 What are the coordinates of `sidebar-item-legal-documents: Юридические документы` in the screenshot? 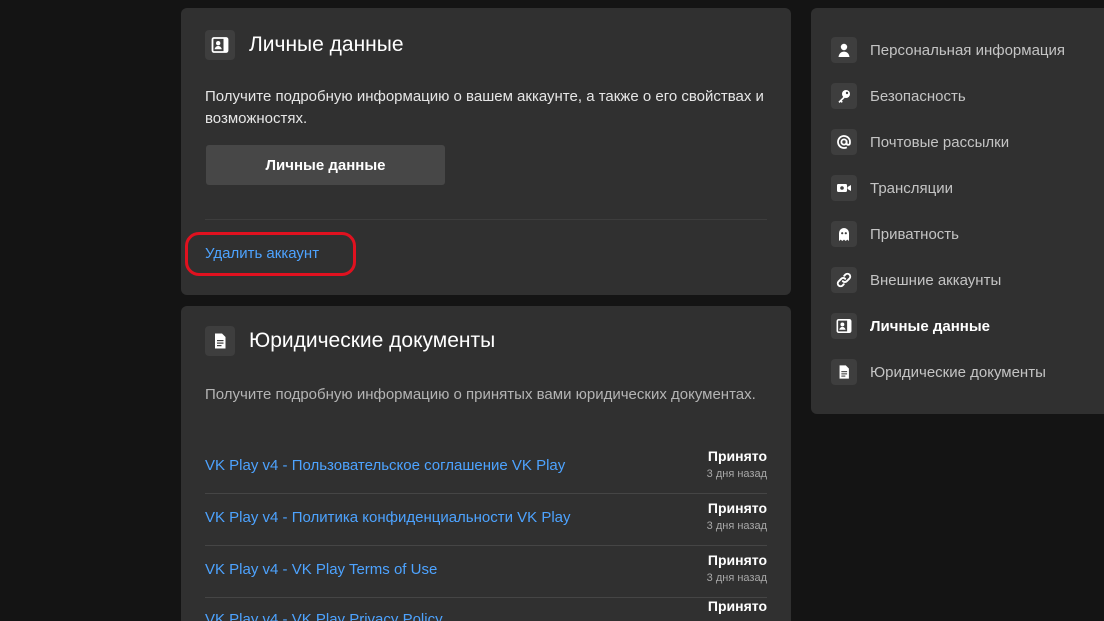 It's located at (938, 372).